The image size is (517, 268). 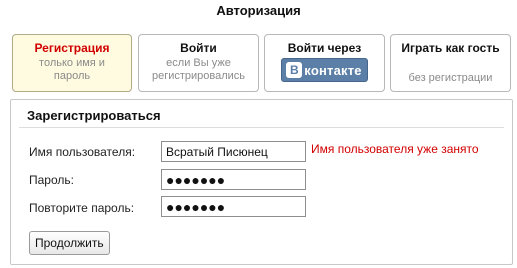 I want to click on vkontakte-logo-icon: В контакте, so click(x=324, y=70).